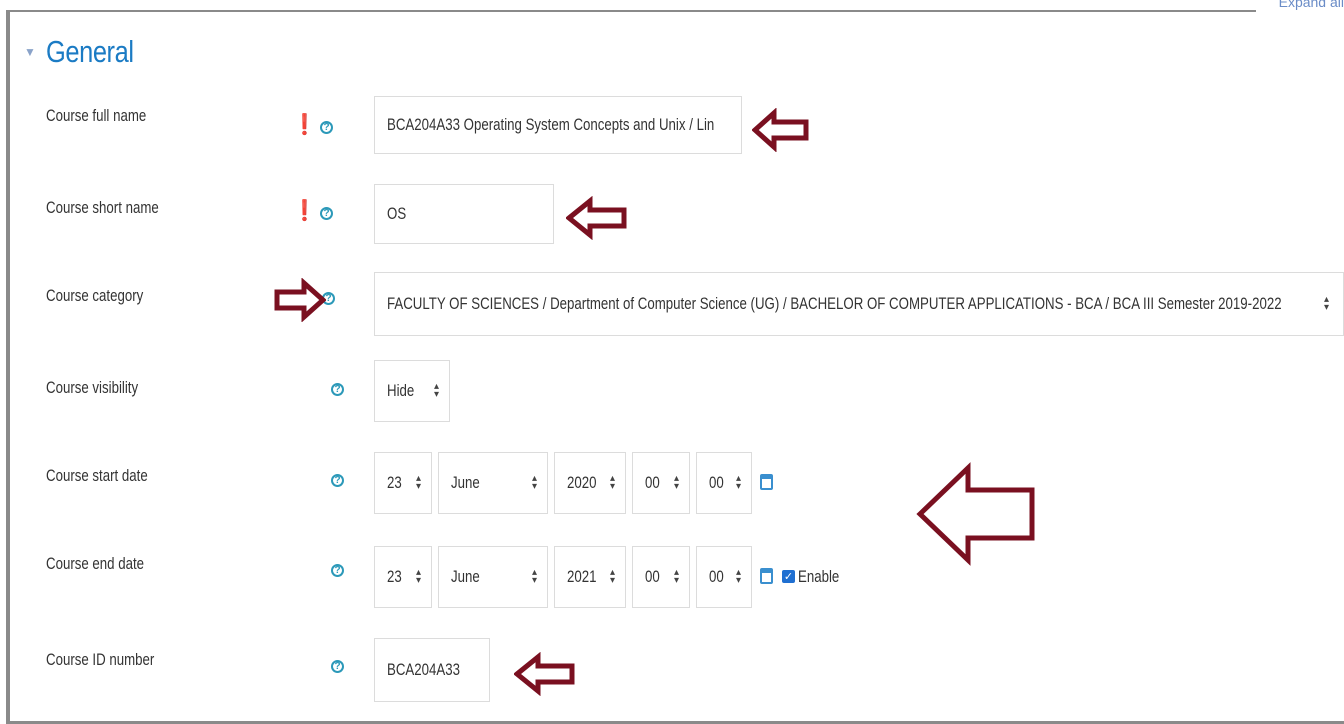 The image size is (1344, 724). What do you see at coordinates (819, 576) in the screenshot?
I see `enable-label: Enable` at bounding box center [819, 576].